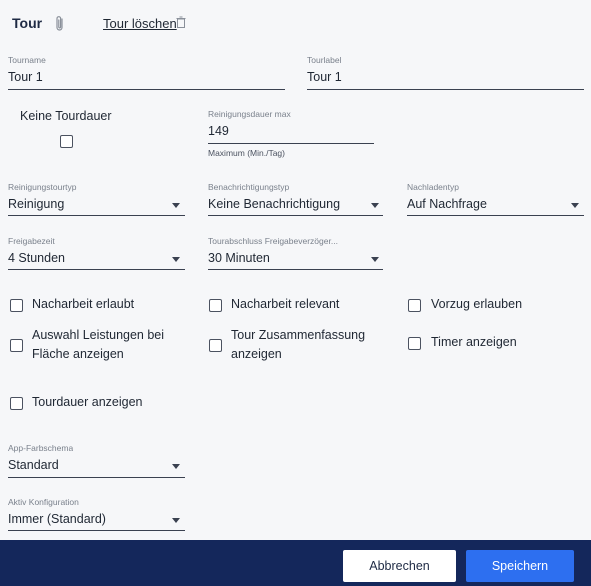 Image resolution: width=591 pixels, height=586 pixels. Describe the element at coordinates (520, 566) in the screenshot. I see `save-button: Speichern` at that location.